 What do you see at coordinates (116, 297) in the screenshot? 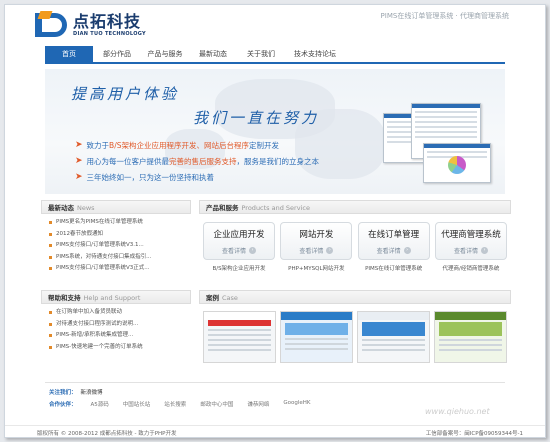
I see `help-title: 帮助和支持 Help and Support` at bounding box center [116, 297].